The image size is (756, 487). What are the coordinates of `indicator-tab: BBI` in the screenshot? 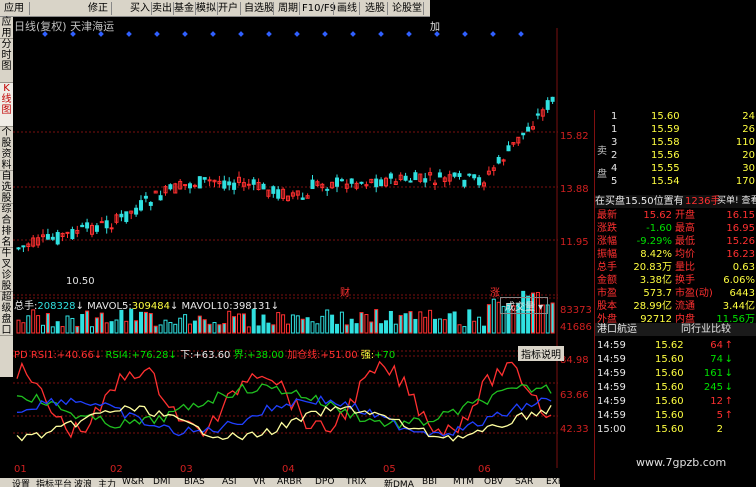 It's located at (429, 482).